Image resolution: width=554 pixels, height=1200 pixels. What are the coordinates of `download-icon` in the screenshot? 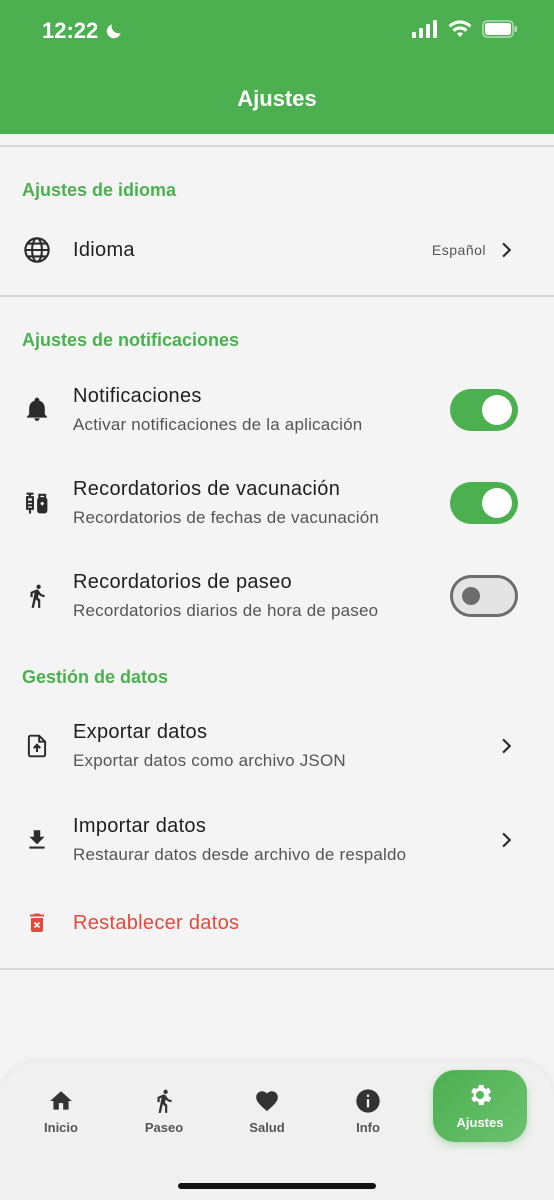 It's located at (37, 840).